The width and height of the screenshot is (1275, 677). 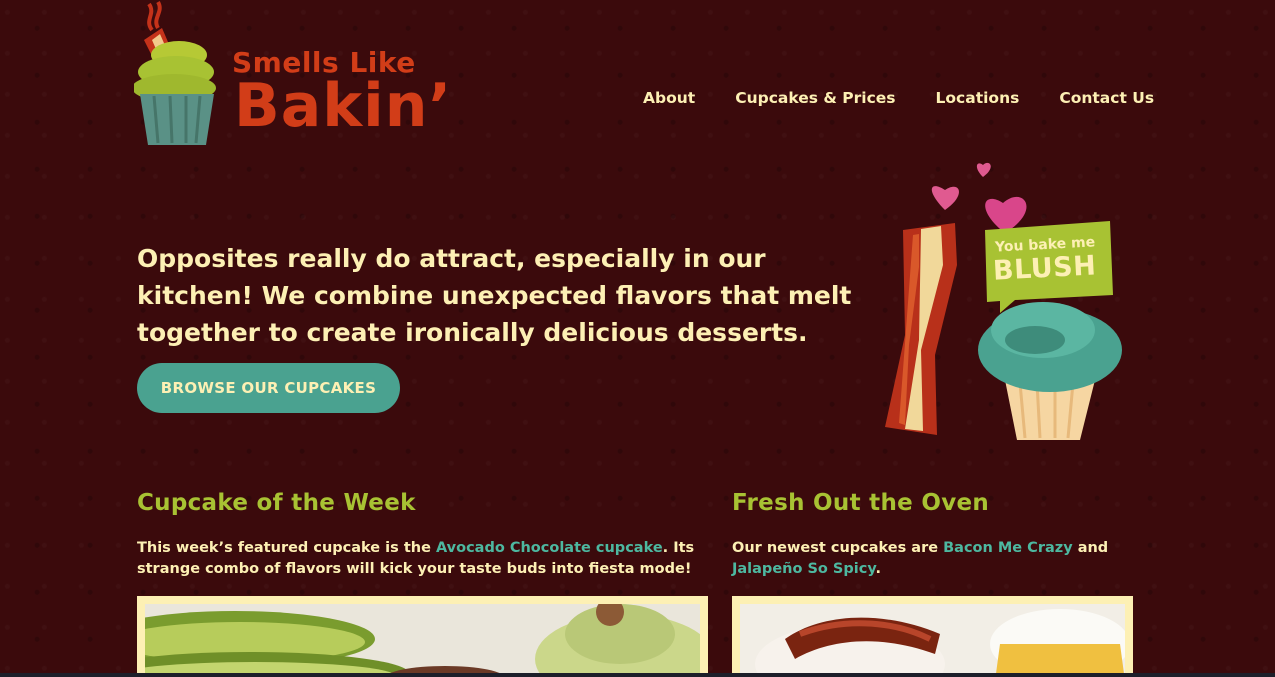 What do you see at coordinates (1003, 301) in the screenshot?
I see `bacon-cupcake-illustration` at bounding box center [1003, 301].